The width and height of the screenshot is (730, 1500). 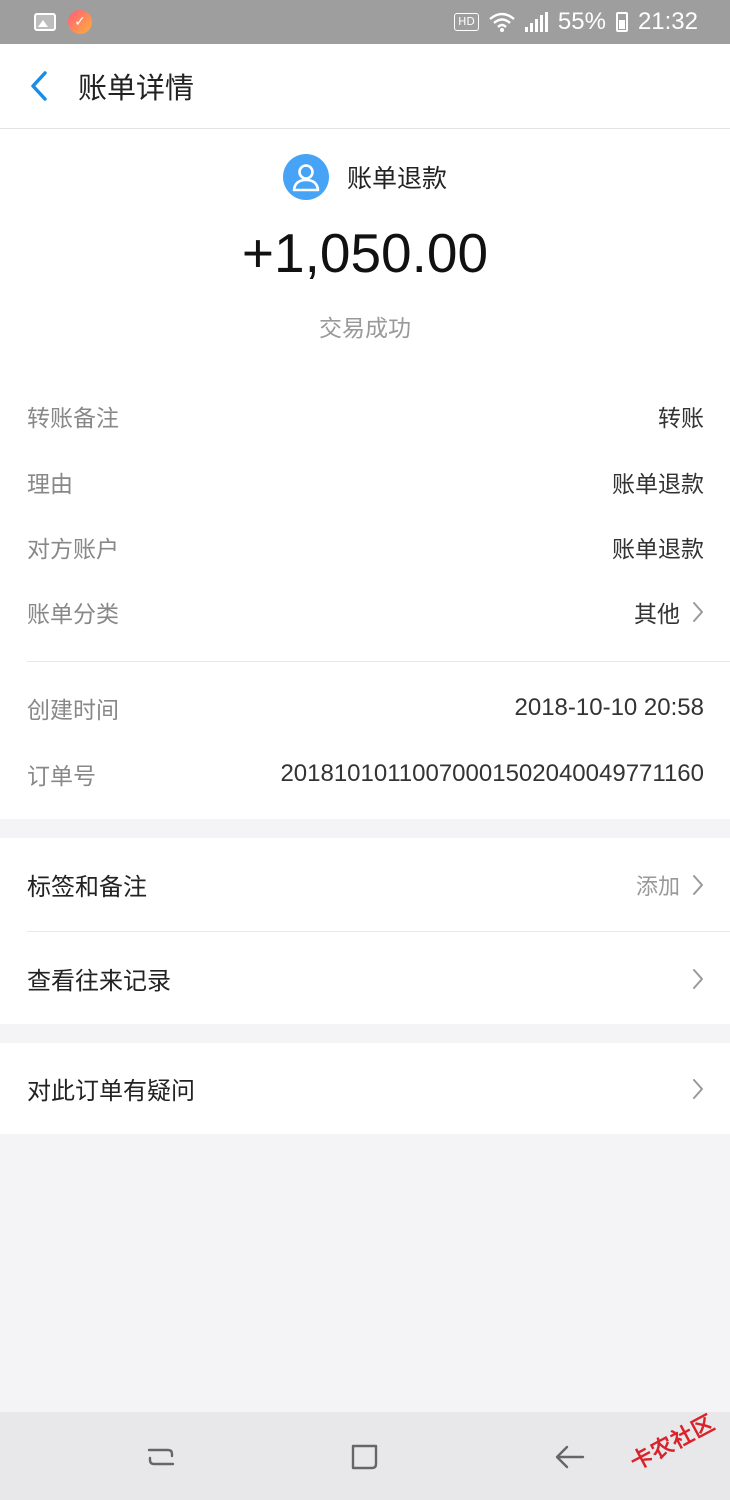 I want to click on meta-row-order-number: 订单号 20181010110070001502040049771160, so click(x=365, y=774).